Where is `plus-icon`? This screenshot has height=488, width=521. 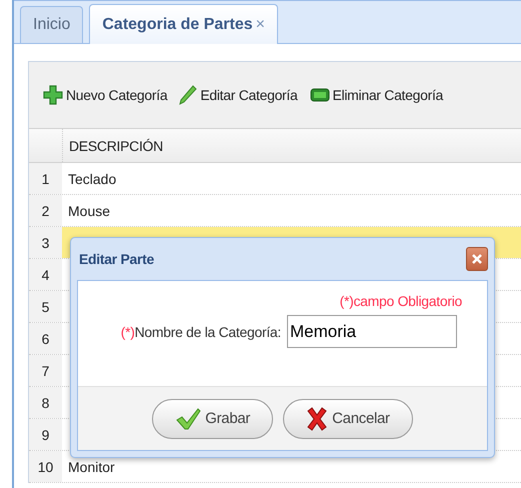
plus-icon is located at coordinates (53, 95).